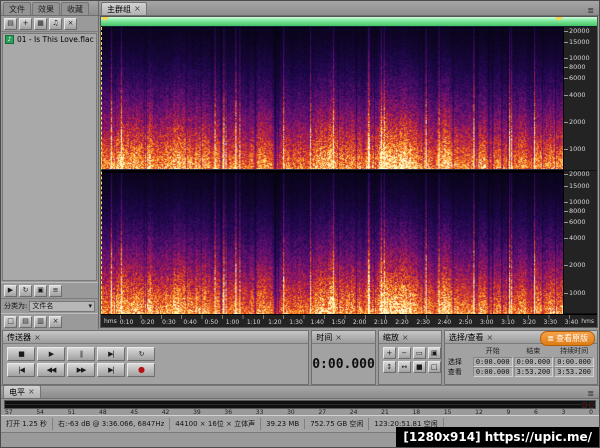  I want to click on edit-file-button: ▦, so click(40, 23).